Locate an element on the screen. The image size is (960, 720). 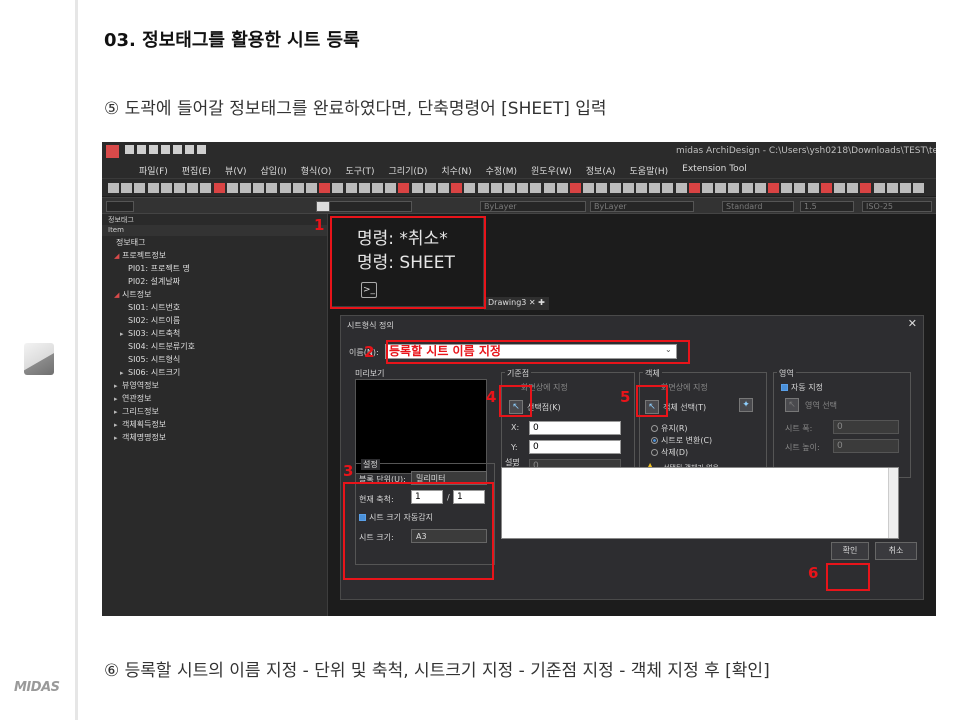
close-icon: ✕ is located at coordinates (912, 323).